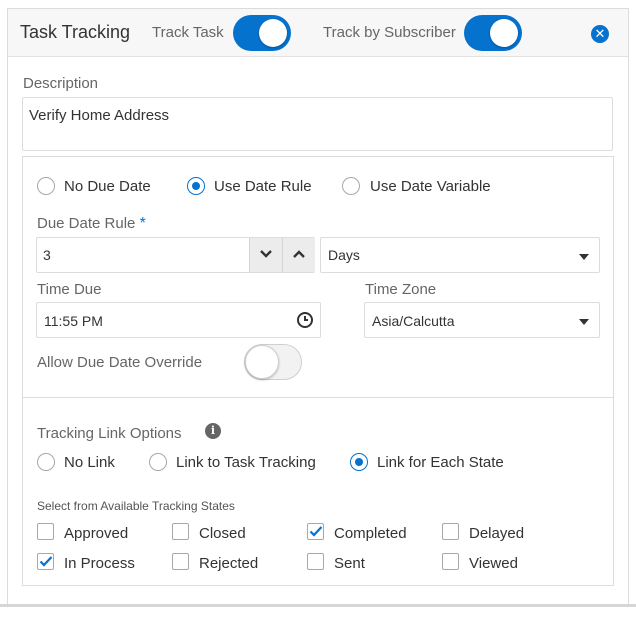  Describe the element at coordinates (120, 362) in the screenshot. I see `allow-override-label: Allow Due Date Override` at that location.